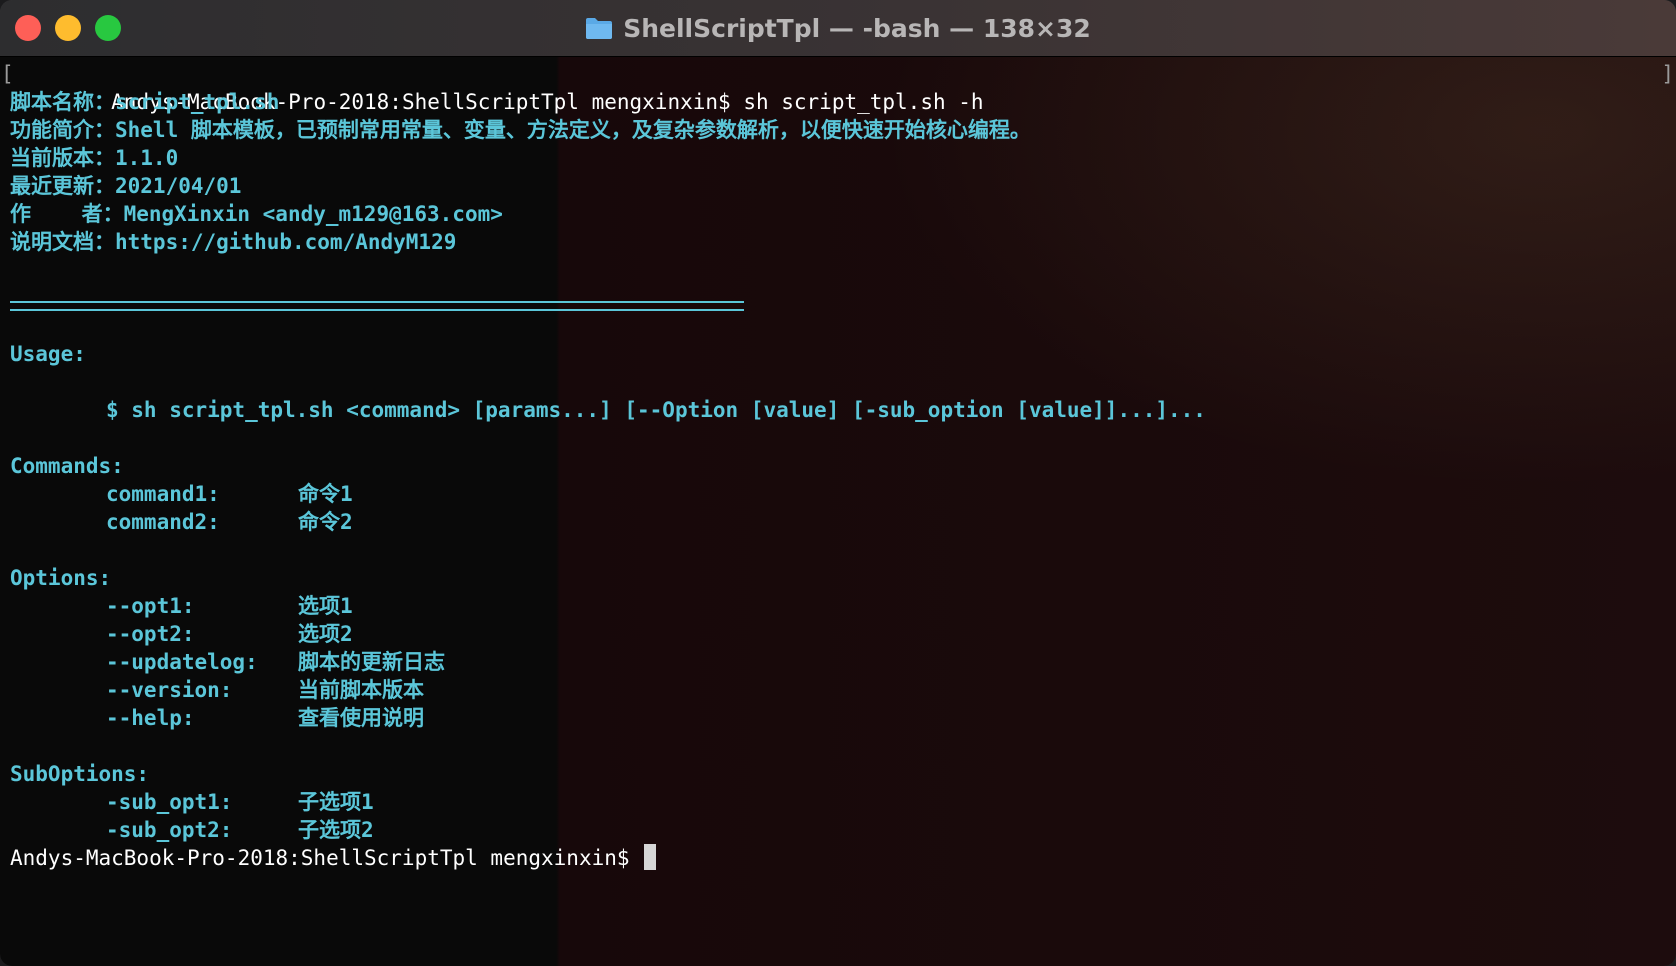 This screenshot has width=1676, height=966. I want to click on command-key: command2:, so click(163, 522).